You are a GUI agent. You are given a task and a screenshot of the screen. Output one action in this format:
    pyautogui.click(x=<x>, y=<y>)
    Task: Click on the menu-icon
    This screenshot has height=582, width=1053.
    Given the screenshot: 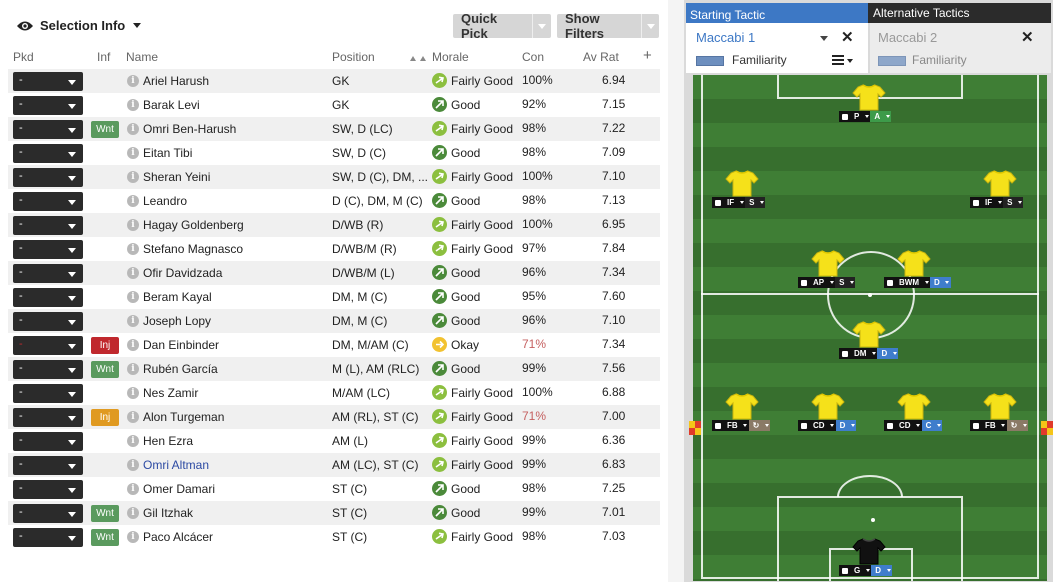 What is the action you would take?
    pyautogui.click(x=838, y=60)
    